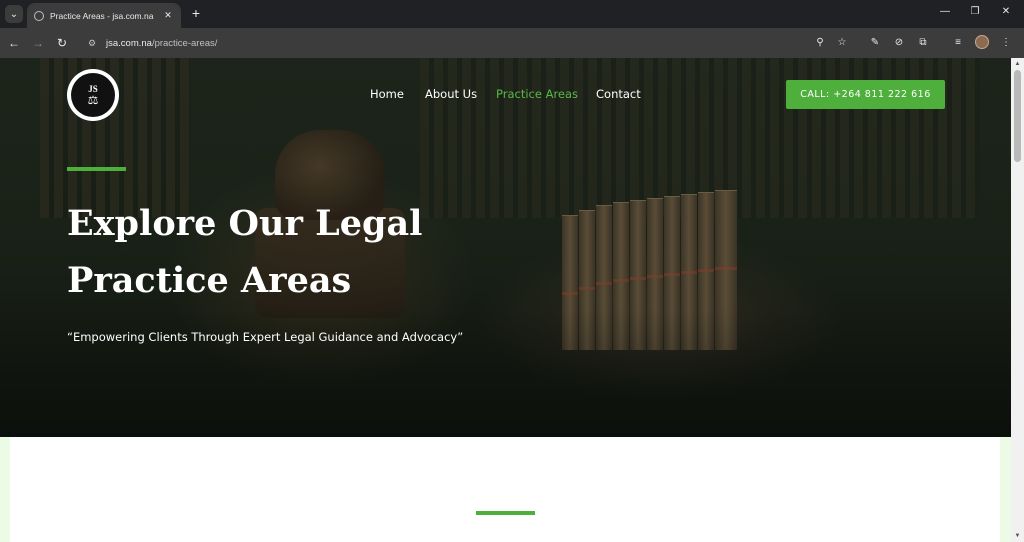  I want to click on media-icon: ≡, so click(958, 43).